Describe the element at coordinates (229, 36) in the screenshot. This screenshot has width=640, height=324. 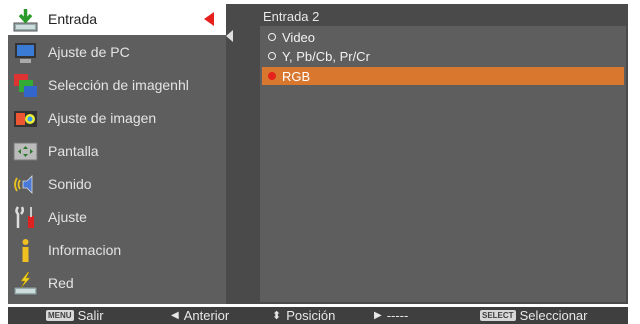
I see `back-arrow-icon` at that location.